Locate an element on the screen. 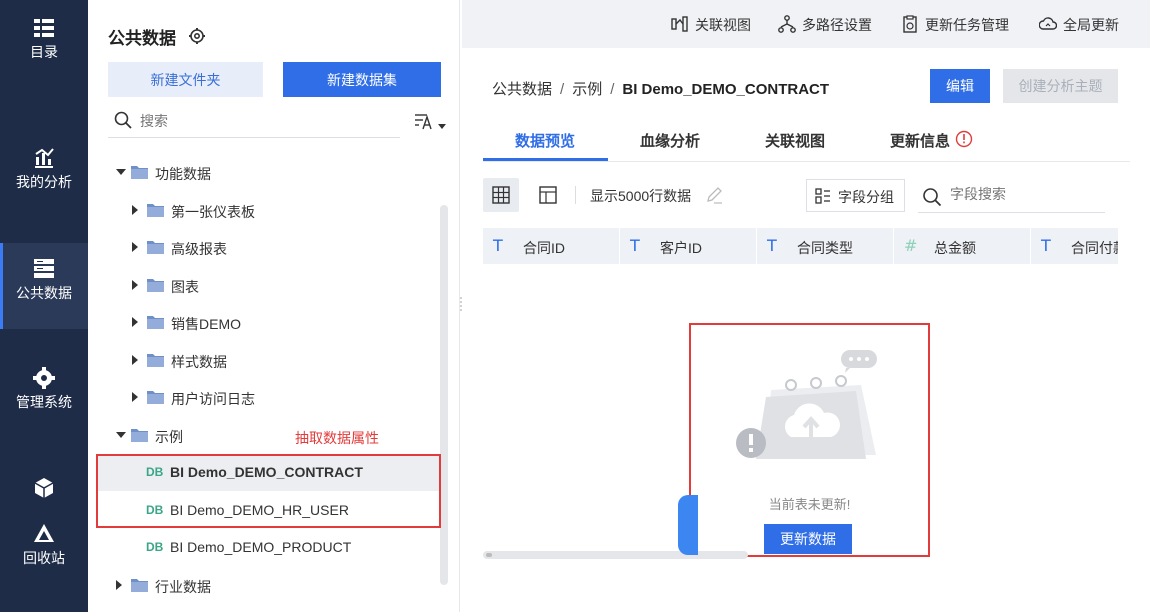 The height and width of the screenshot is (612, 1150). empty-state: 当前表未更新! 更新数据 is located at coordinates (809, 440).